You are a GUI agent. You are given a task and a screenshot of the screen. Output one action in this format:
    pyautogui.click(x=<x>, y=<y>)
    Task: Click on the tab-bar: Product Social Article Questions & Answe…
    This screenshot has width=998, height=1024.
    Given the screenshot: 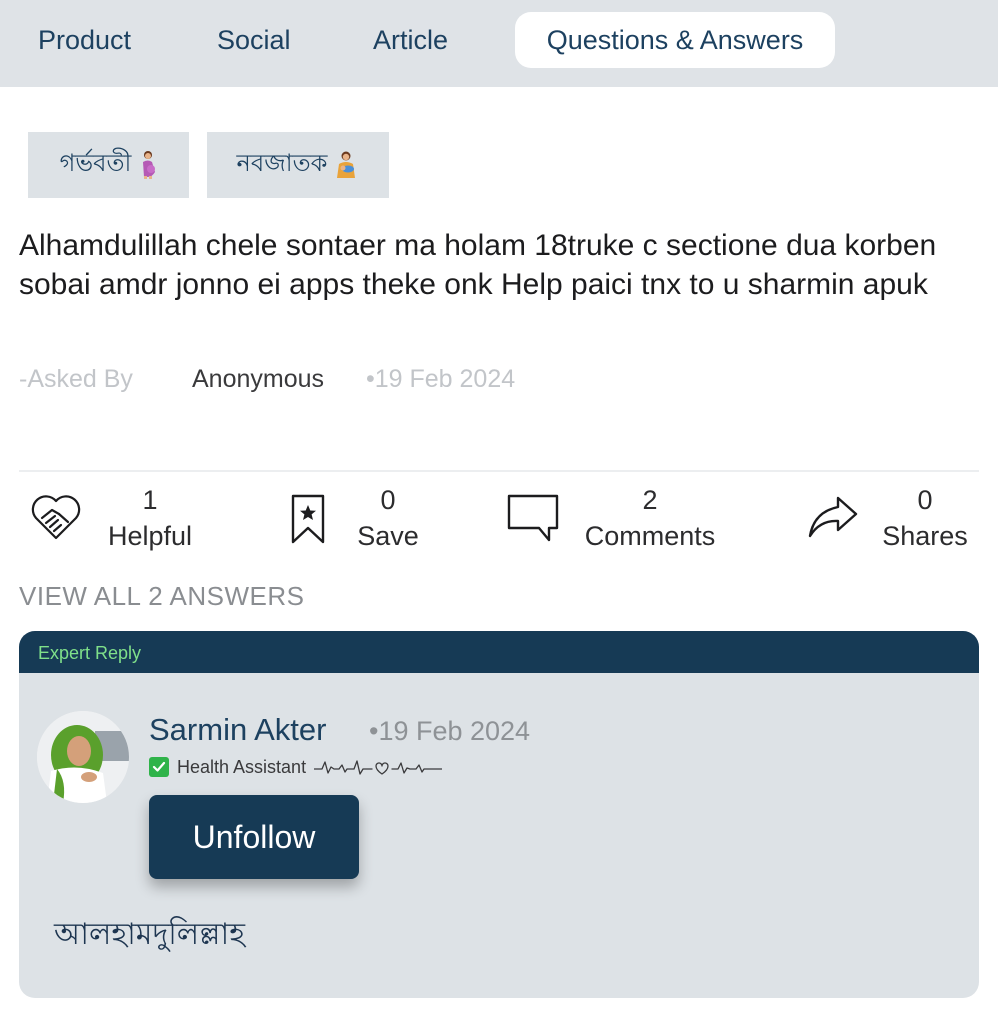 What is the action you would take?
    pyautogui.click(x=499, y=43)
    